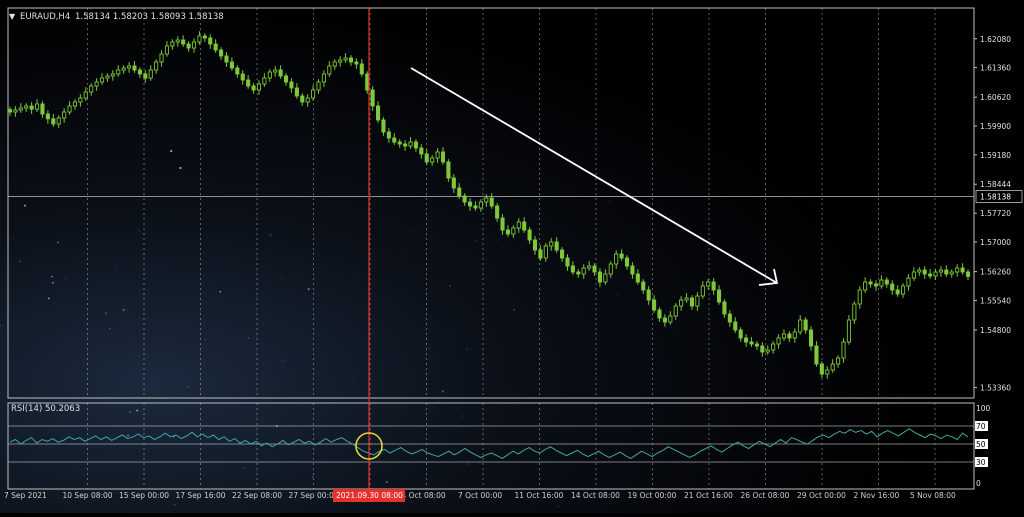 The height and width of the screenshot is (517, 1024). What do you see at coordinates (480, 495) in the screenshot?
I see `time-tick-label: 7 Oct 00:00` at bounding box center [480, 495].